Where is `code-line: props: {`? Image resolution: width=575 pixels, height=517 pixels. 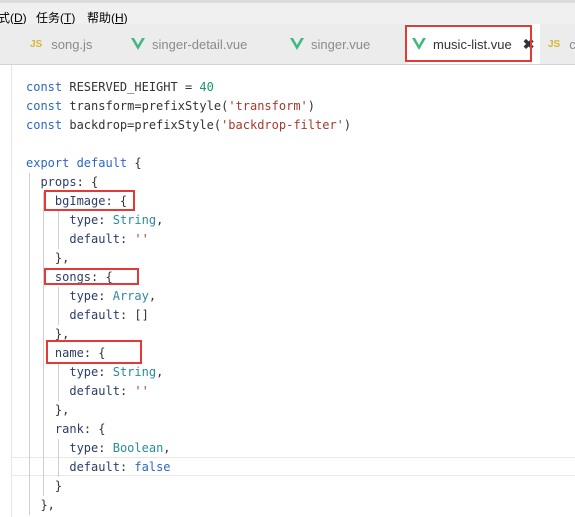
code-line: props: { is located at coordinates (188, 182).